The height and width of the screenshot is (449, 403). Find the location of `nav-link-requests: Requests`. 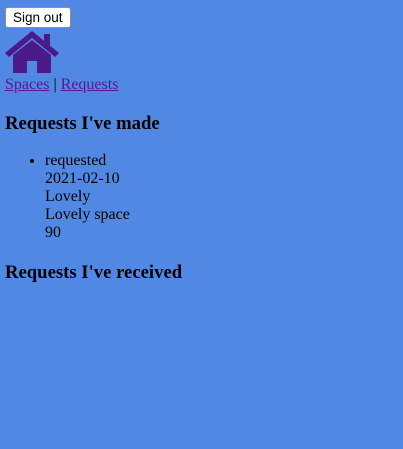

nav-link-requests: Requests is located at coordinates (90, 84).